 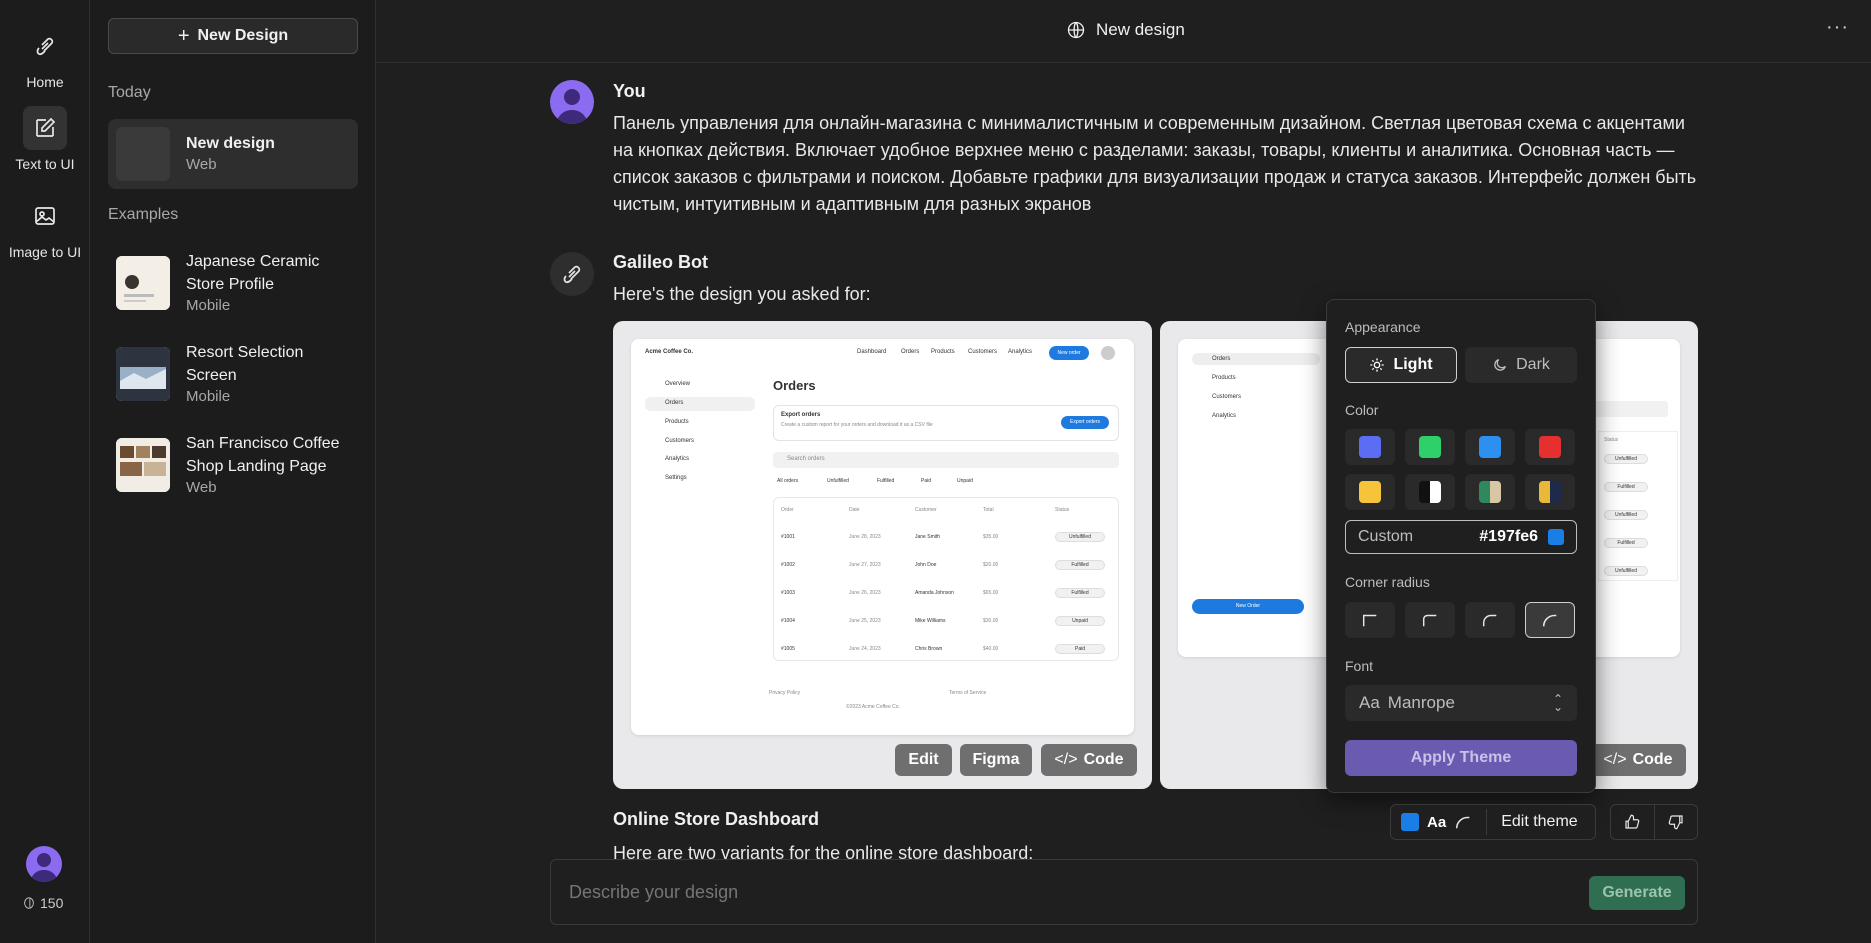 What do you see at coordinates (233, 374) in the screenshot?
I see `example-item: Resort Selection Screen Mobile` at bounding box center [233, 374].